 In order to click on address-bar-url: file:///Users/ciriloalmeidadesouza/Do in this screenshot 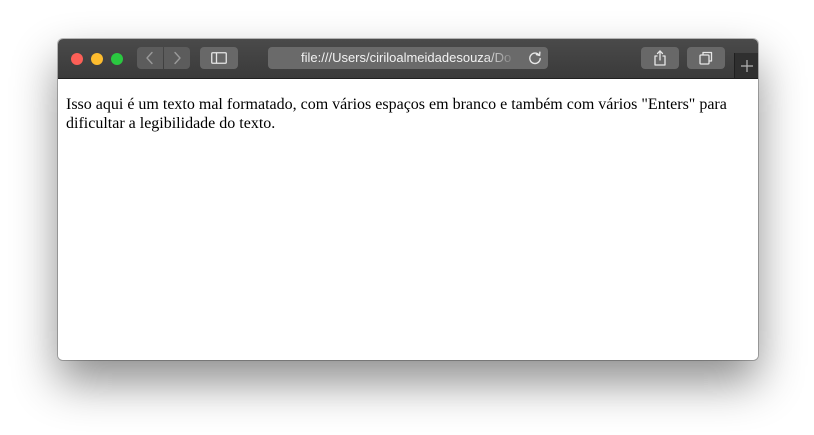, I will do `click(409, 58)`.